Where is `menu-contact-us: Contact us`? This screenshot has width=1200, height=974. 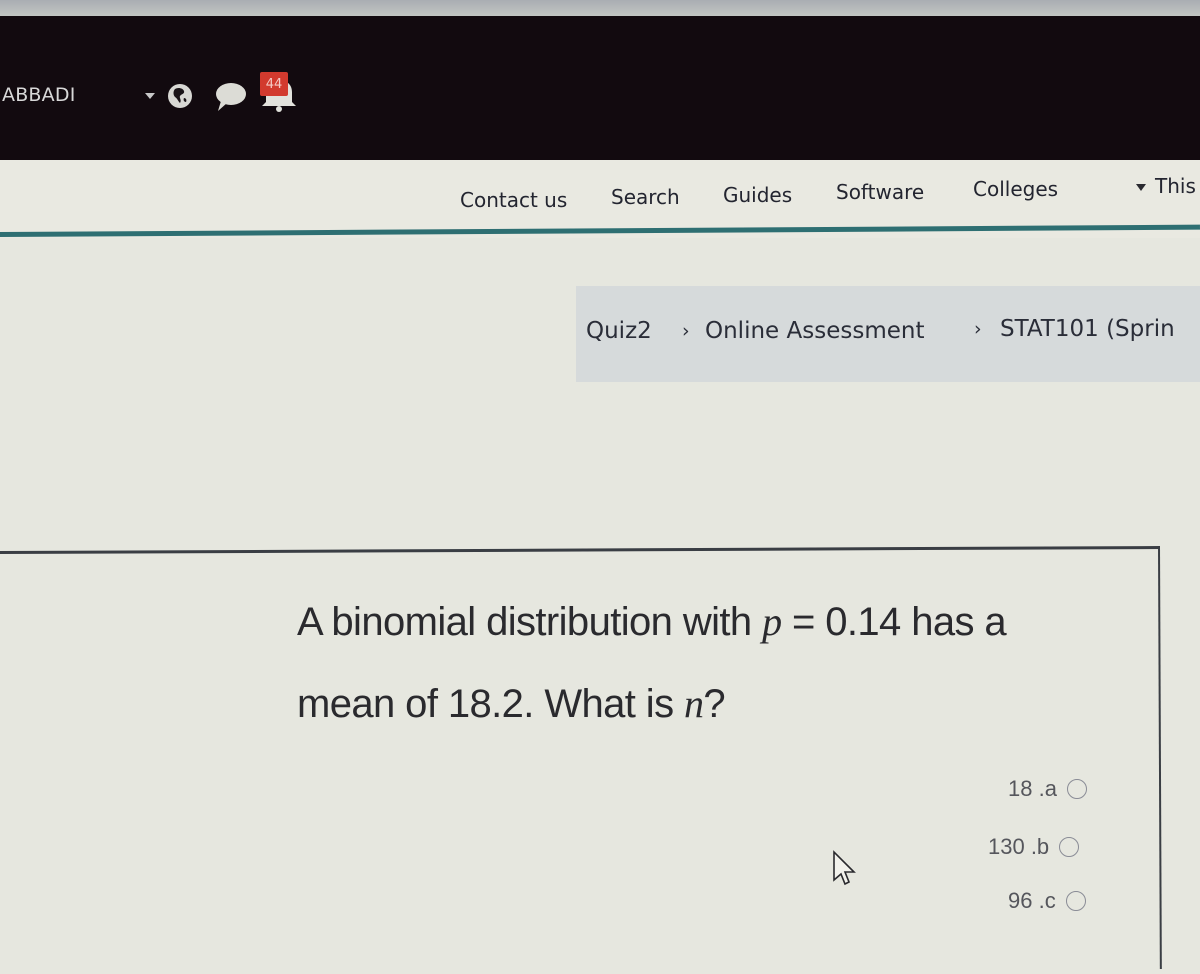 menu-contact-us: Contact us is located at coordinates (513, 200).